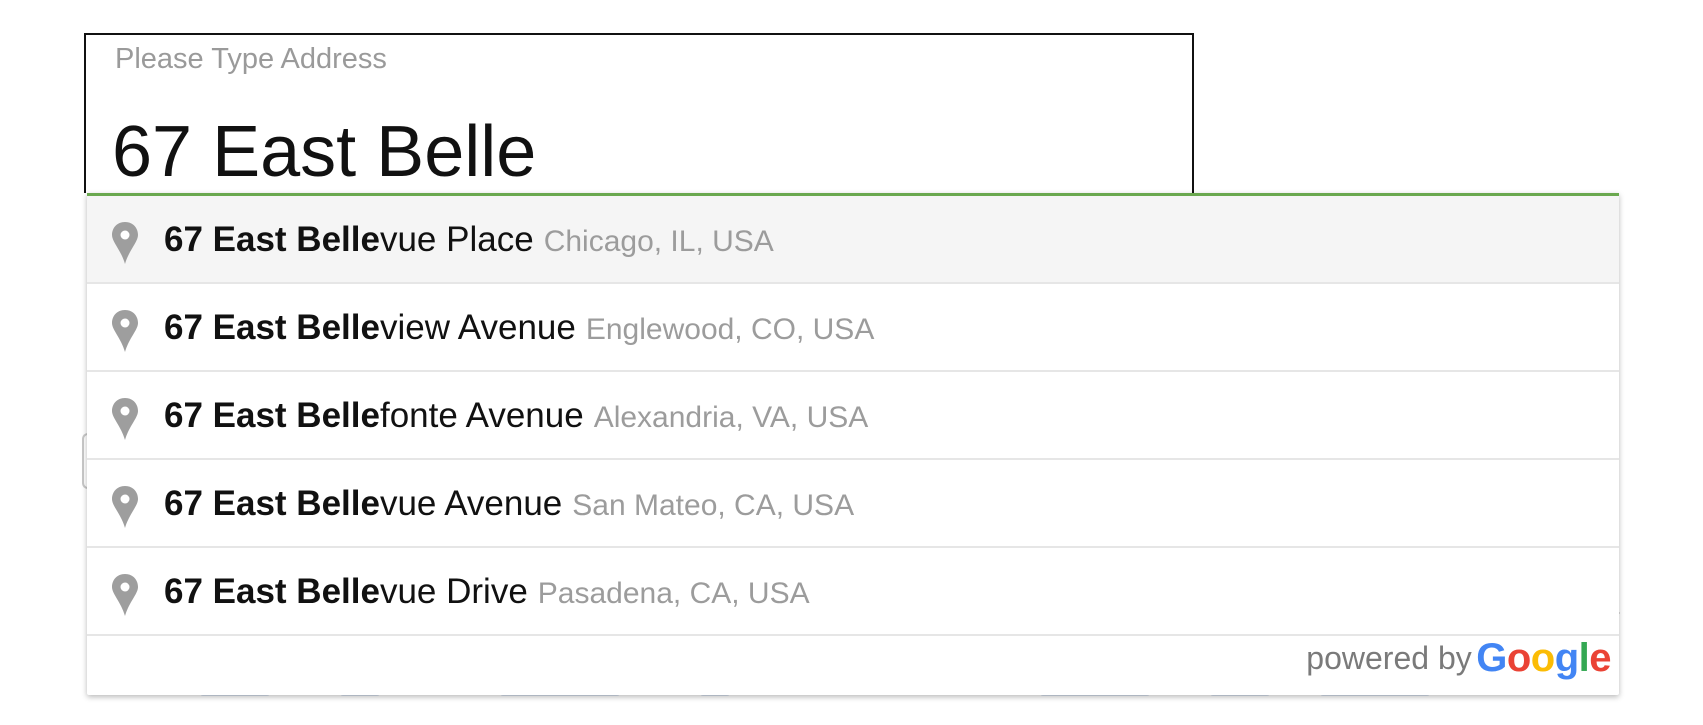 The image size is (1703, 725). What do you see at coordinates (853, 592) in the screenshot?
I see `suggestion-item: 67 East Bellevue Drive Pasadena, CA, USA` at bounding box center [853, 592].